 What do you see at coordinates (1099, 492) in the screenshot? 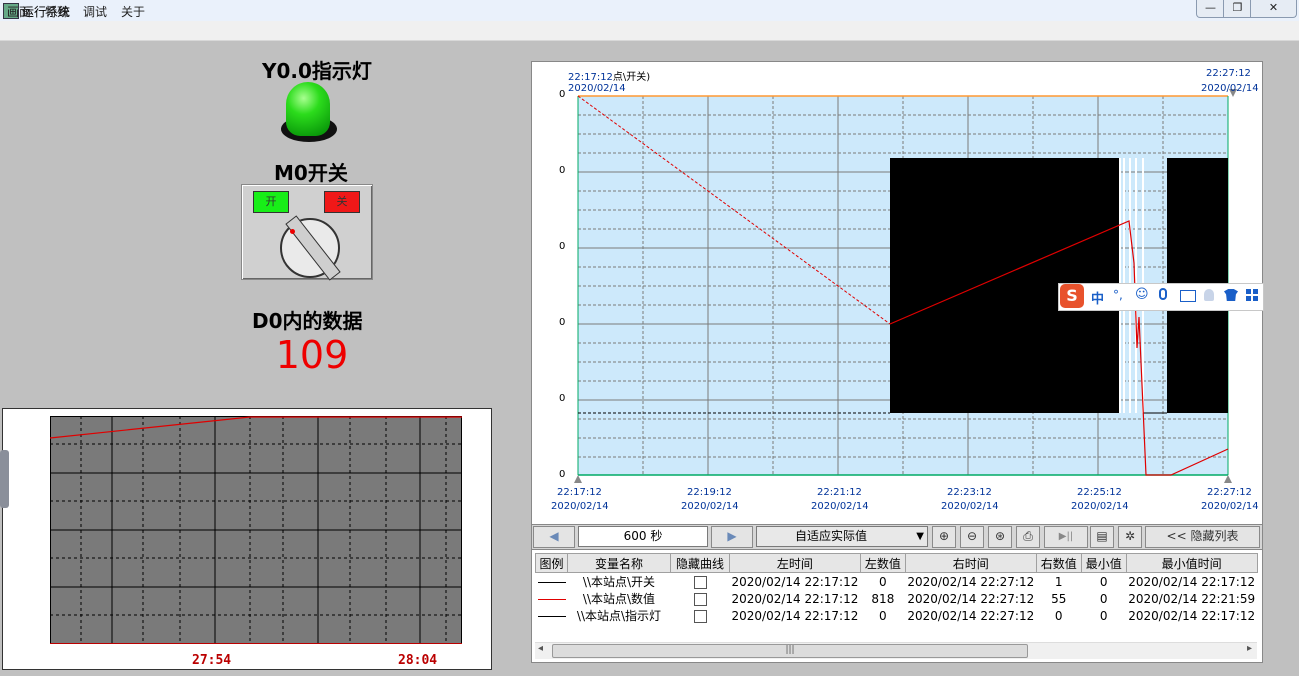
I see `x-tick-time: 22:25:12` at bounding box center [1099, 492].